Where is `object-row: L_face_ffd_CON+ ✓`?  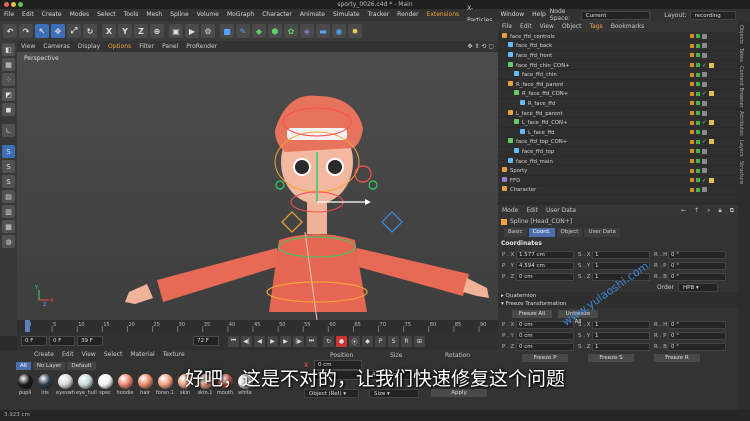
object-row: L_face_ffd_CON+ ✓ is located at coordinates (618, 123).